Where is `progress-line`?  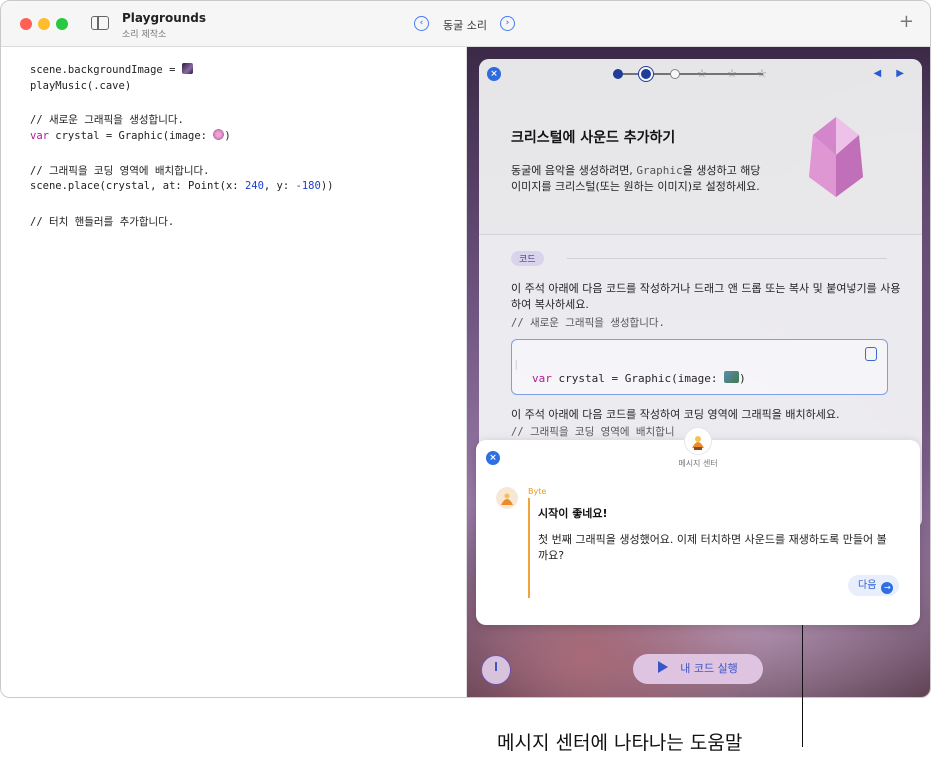
progress-line is located at coordinates (688, 74).